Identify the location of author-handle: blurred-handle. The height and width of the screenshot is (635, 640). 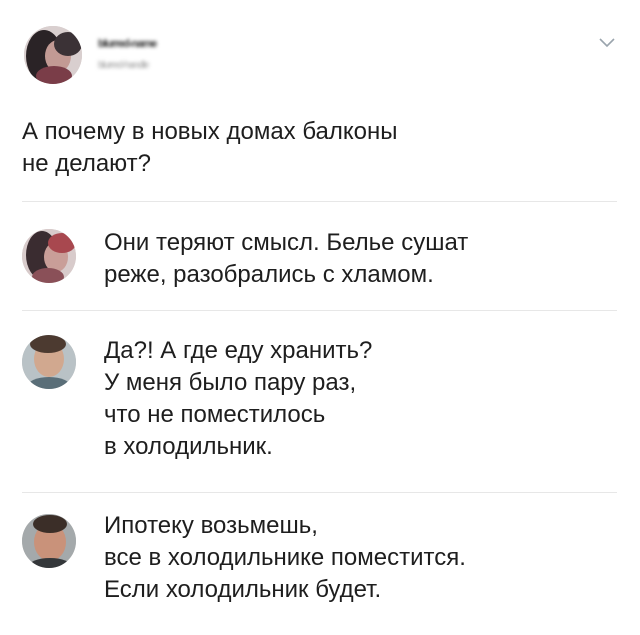
(173, 65).